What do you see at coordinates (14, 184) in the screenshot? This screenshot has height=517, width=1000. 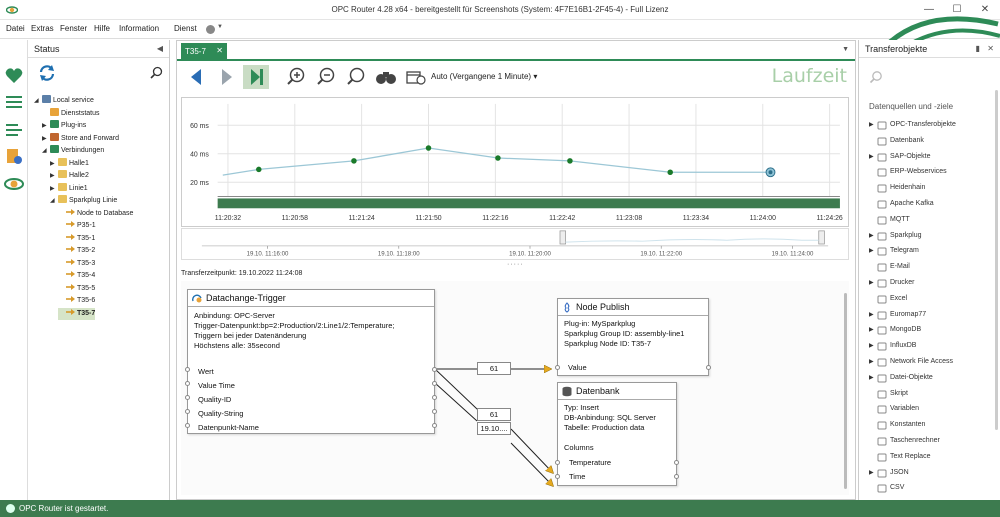 I see `opc-router-icon` at bounding box center [14, 184].